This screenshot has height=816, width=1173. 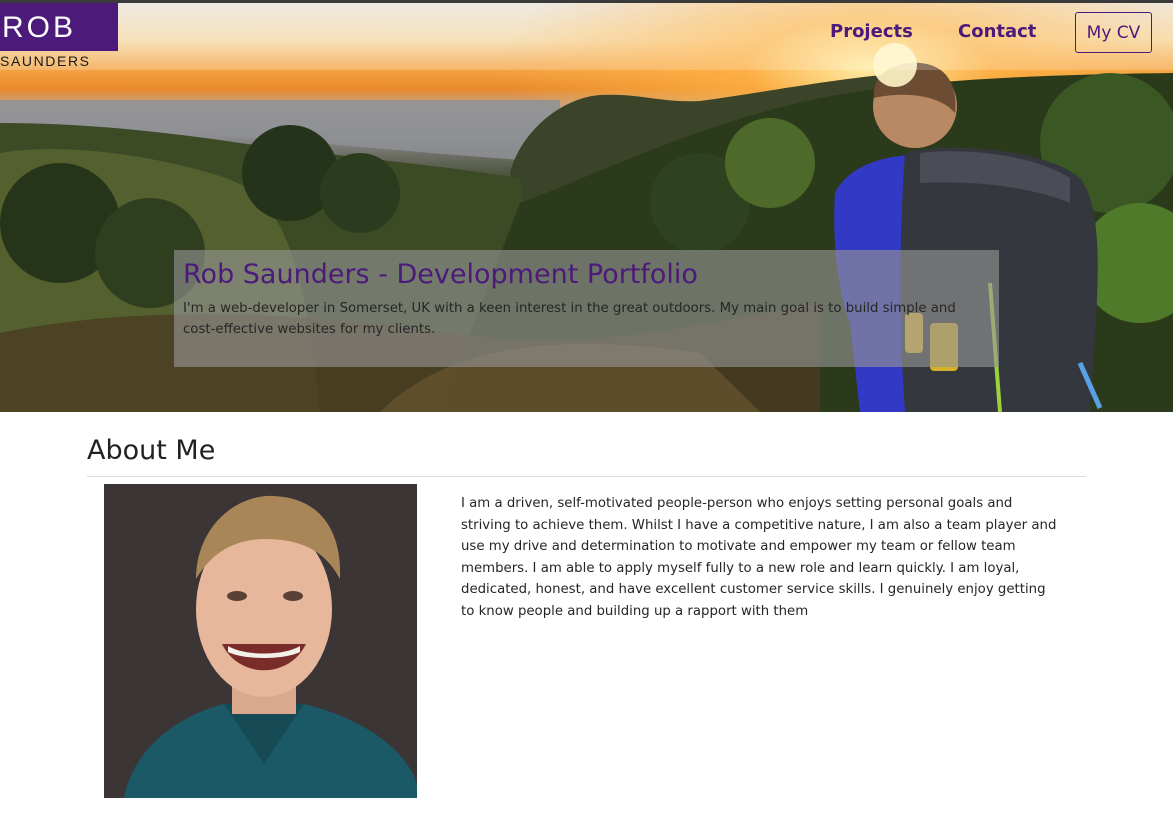 I want to click on logo: ROB, so click(x=59, y=27).